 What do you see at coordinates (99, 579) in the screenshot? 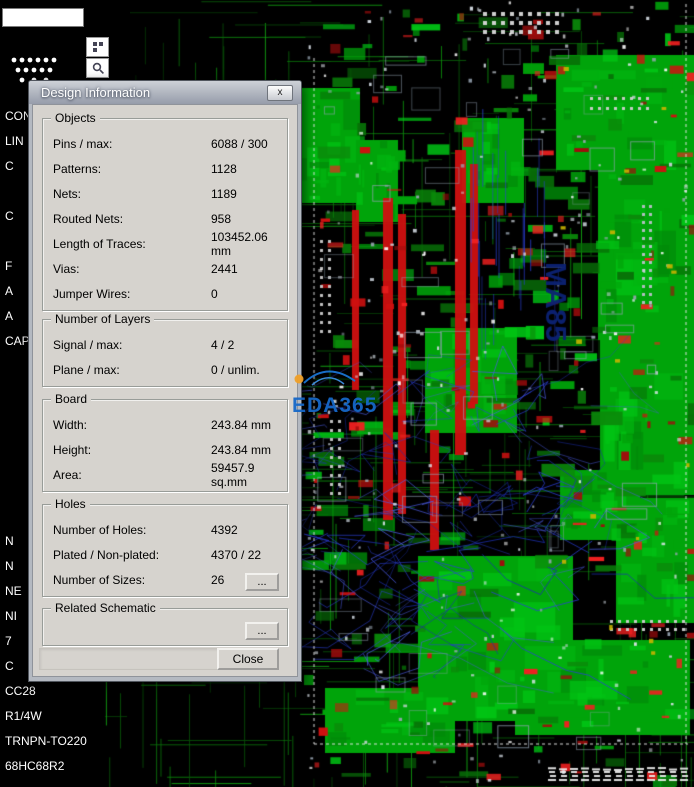
I see `info-label: Number of Sizes:` at bounding box center [99, 579].